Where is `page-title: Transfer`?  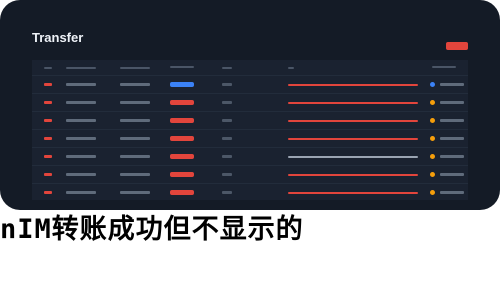
page-title: Transfer is located at coordinates (58, 37).